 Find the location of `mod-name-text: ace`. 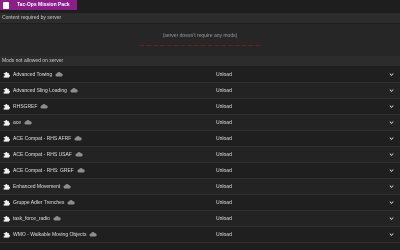

mod-name-text: ace is located at coordinates (17, 122).